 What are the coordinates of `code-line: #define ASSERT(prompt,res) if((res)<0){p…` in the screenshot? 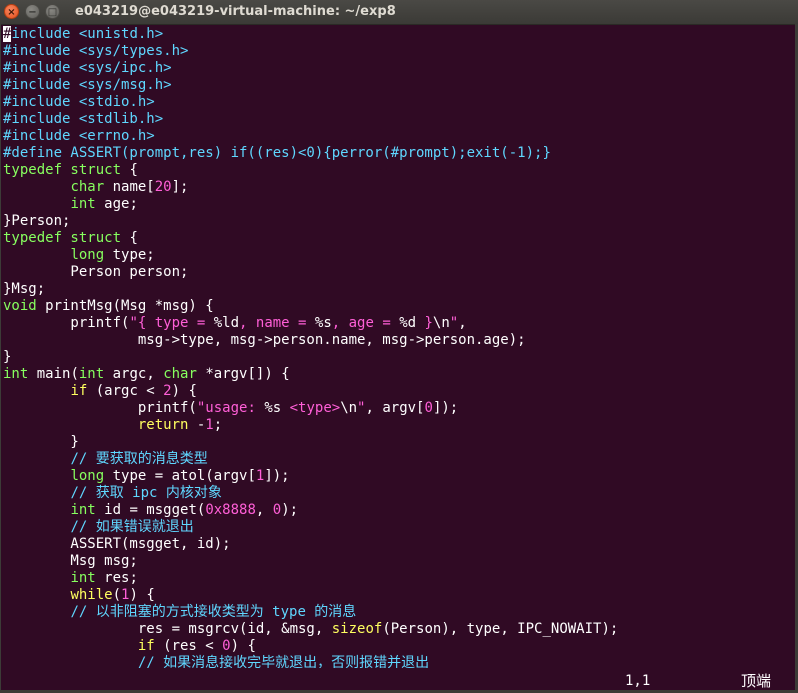 It's located at (399, 153).